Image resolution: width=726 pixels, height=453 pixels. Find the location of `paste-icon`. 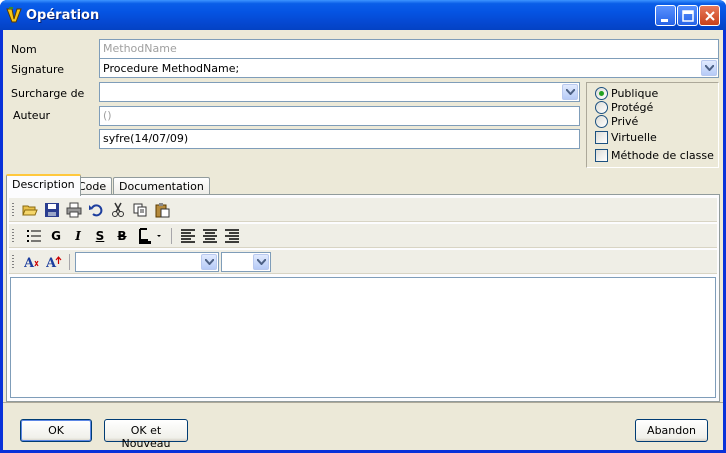

paste-icon is located at coordinates (162, 210).